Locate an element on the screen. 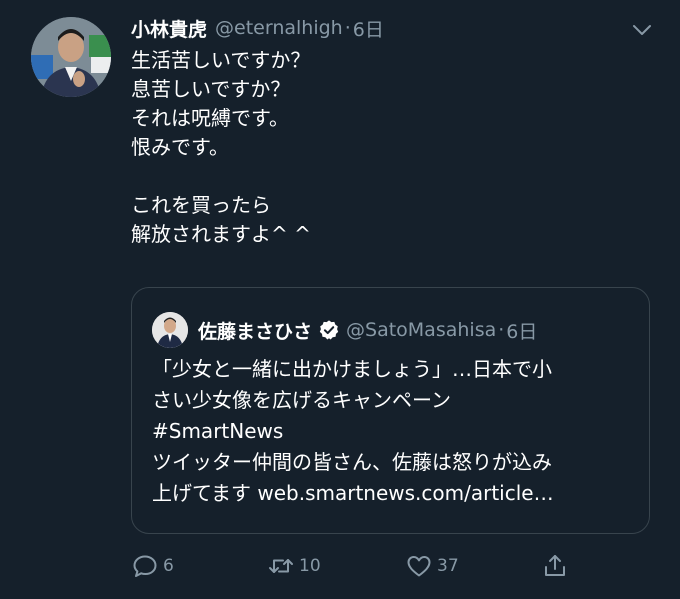  tweet-text-line: 生活苦しいですか？ is located at coordinates (221, 60).